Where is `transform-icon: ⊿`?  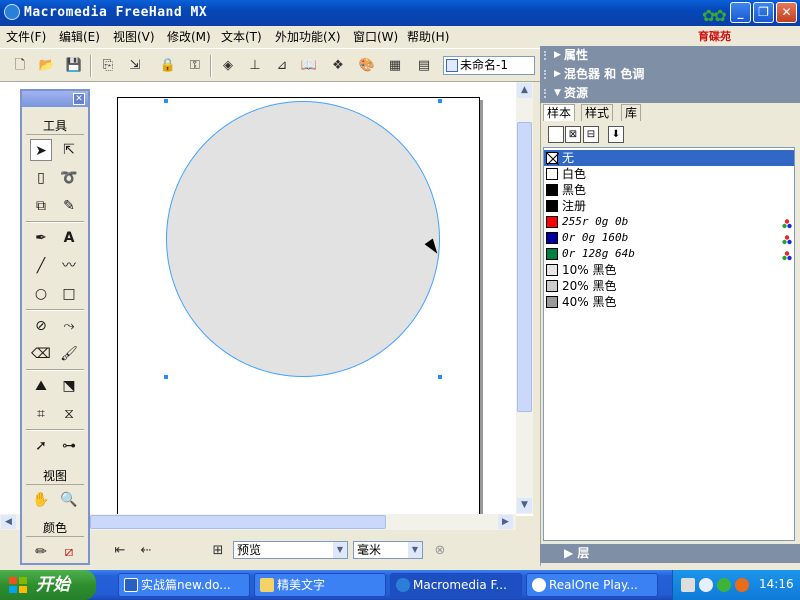
transform-icon: ⊿ is located at coordinates (282, 66).